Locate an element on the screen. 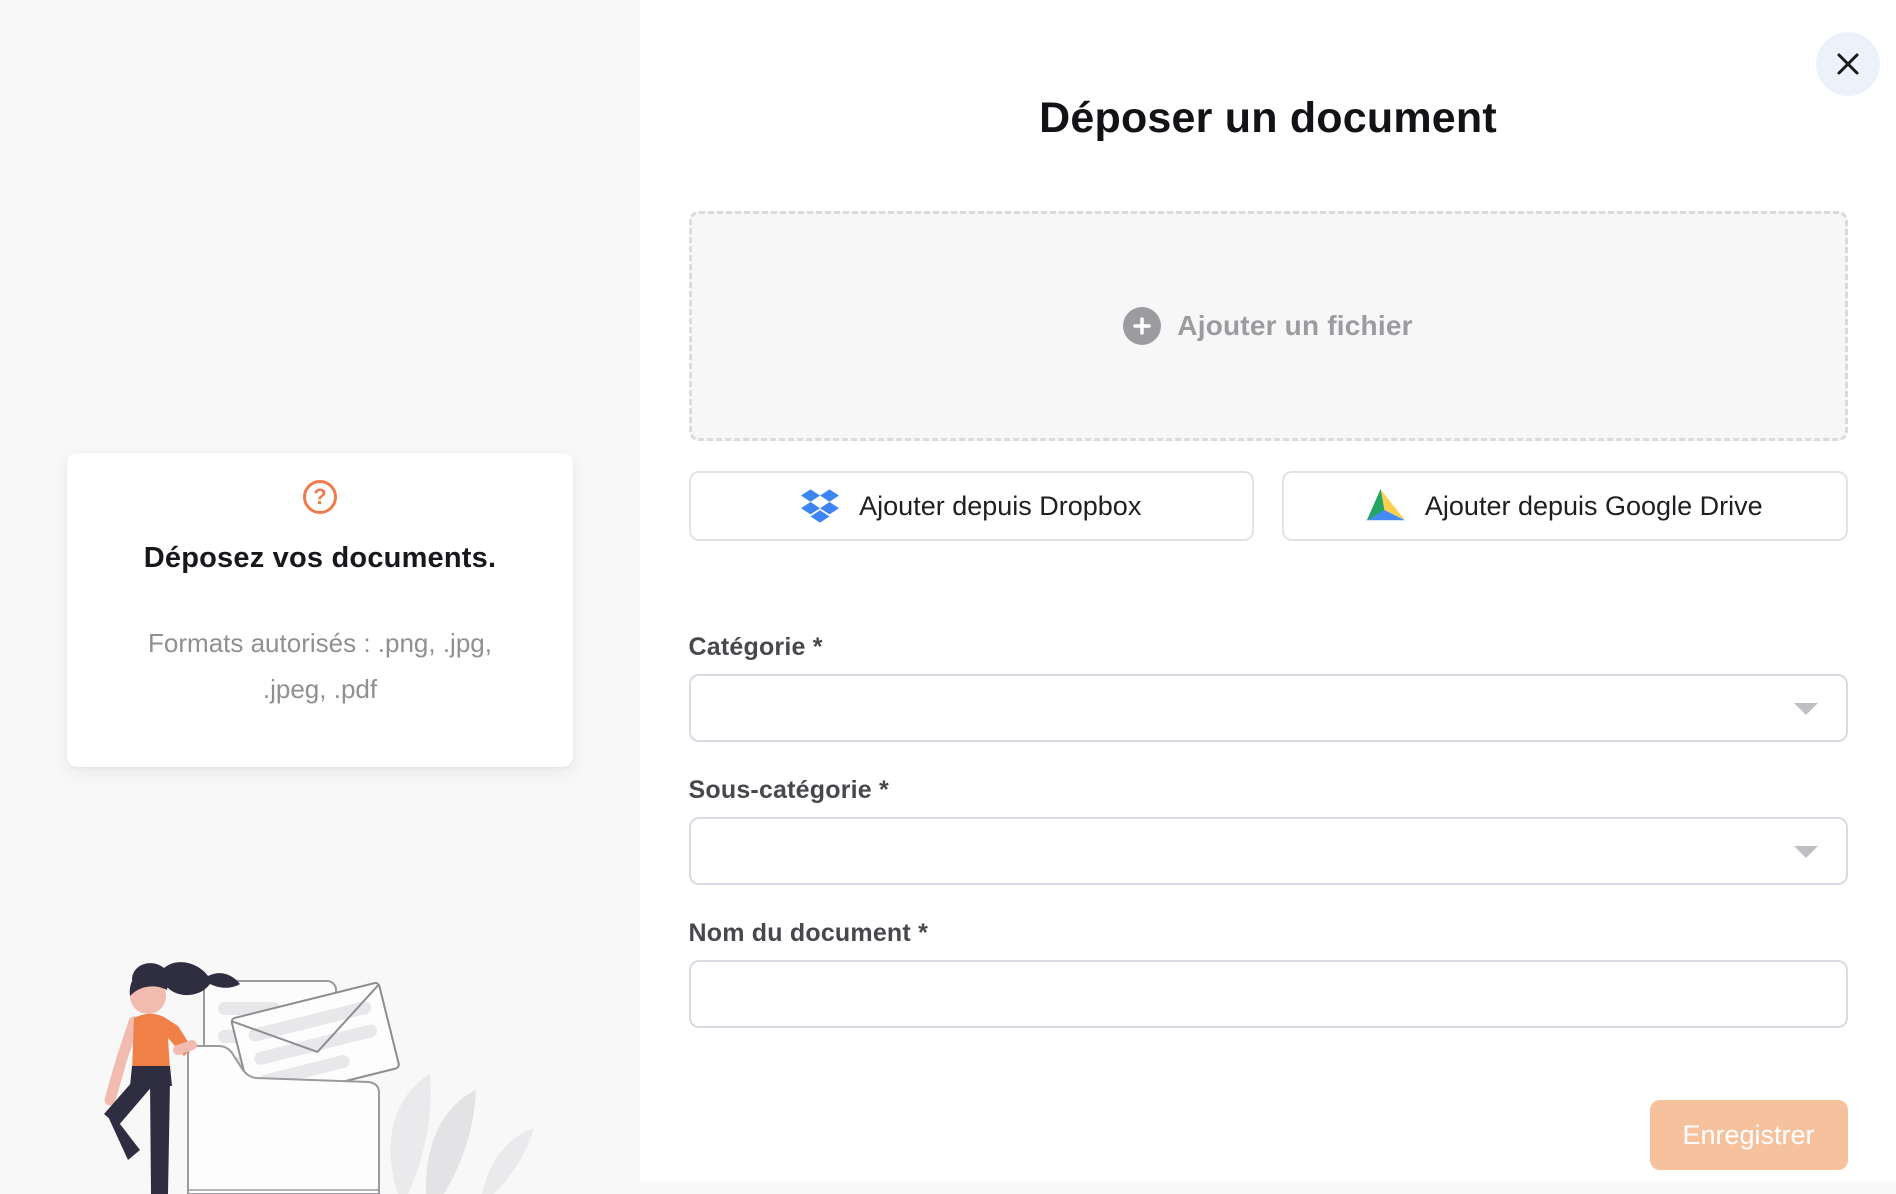  help-glyph: ? is located at coordinates (320, 496).